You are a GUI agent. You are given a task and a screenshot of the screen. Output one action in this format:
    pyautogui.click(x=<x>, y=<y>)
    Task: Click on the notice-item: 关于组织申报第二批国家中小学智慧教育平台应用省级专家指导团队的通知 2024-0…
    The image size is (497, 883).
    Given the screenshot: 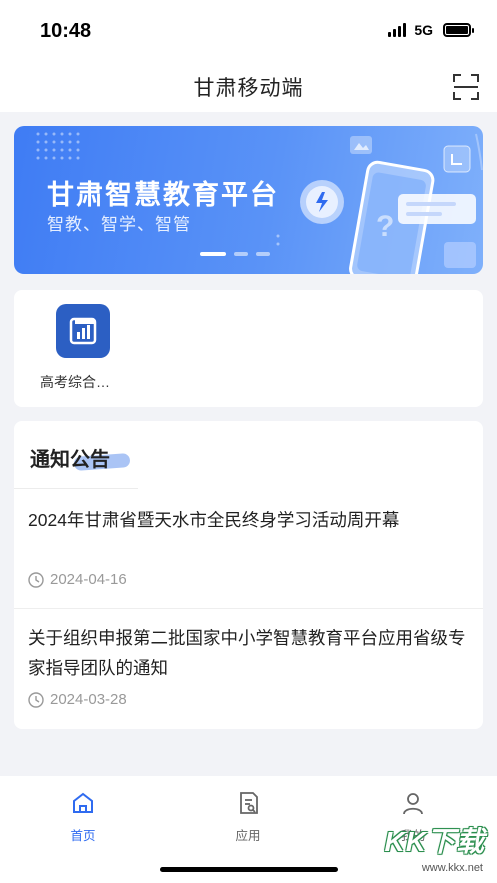 What is the action you would take?
    pyautogui.click(x=248, y=665)
    